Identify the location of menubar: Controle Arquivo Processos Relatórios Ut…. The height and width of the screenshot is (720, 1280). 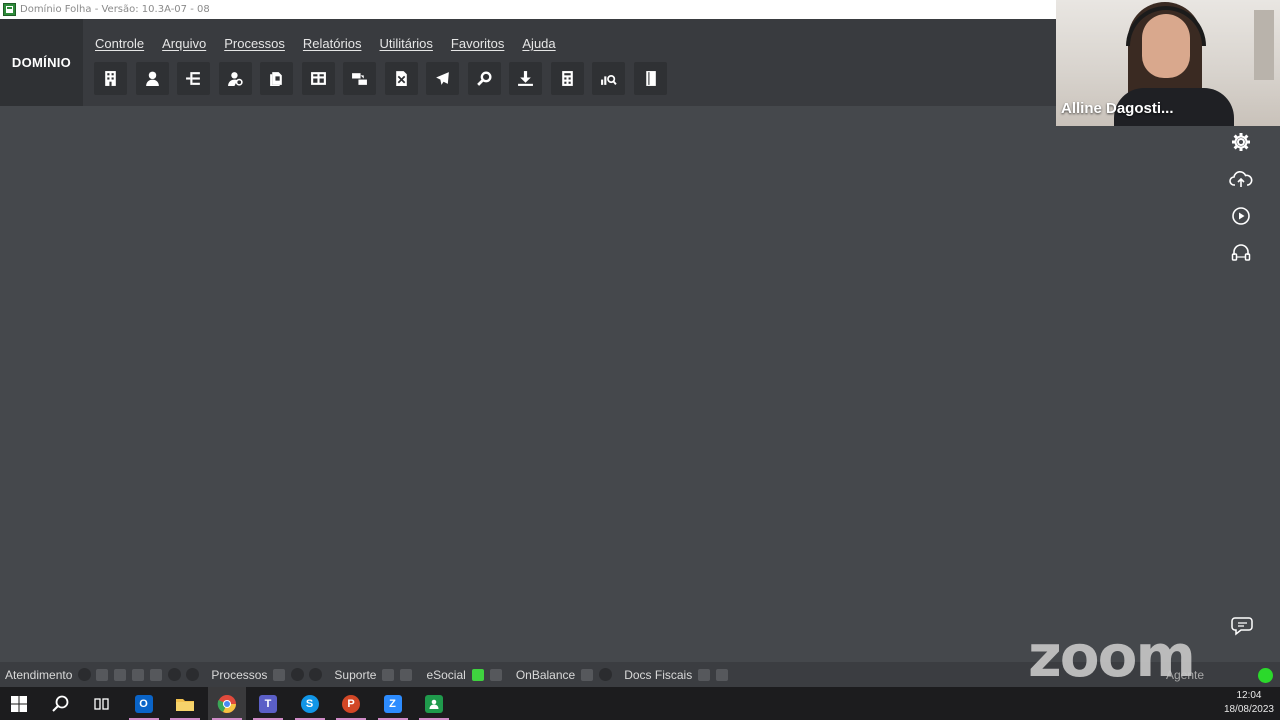
(334, 43).